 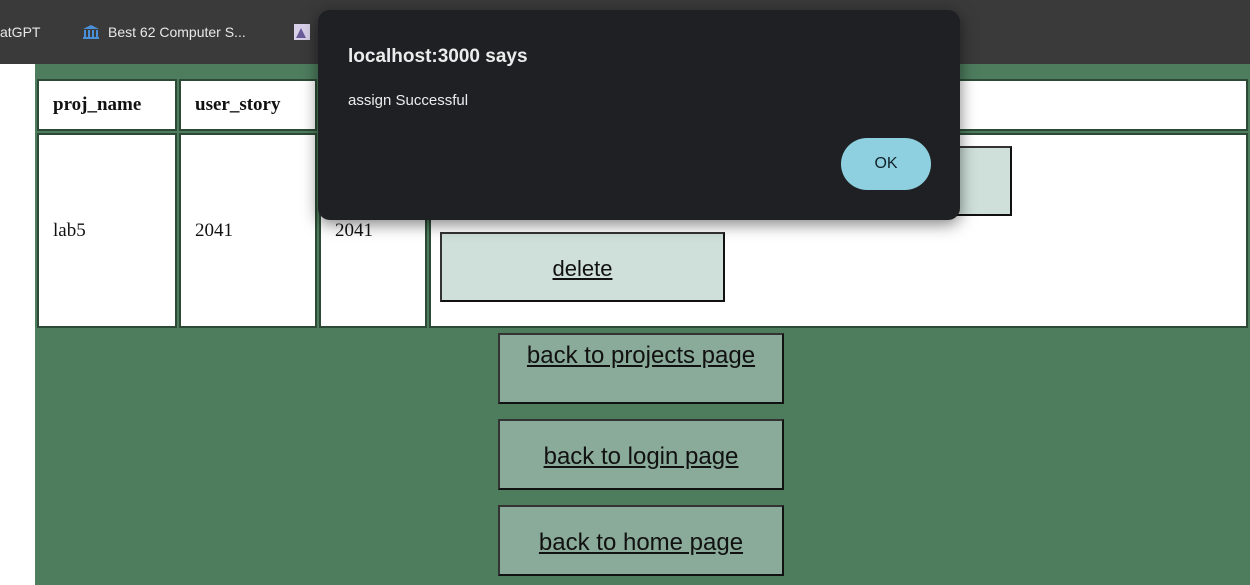 I want to click on back-to-home-button: back to home page, so click(x=641, y=540).